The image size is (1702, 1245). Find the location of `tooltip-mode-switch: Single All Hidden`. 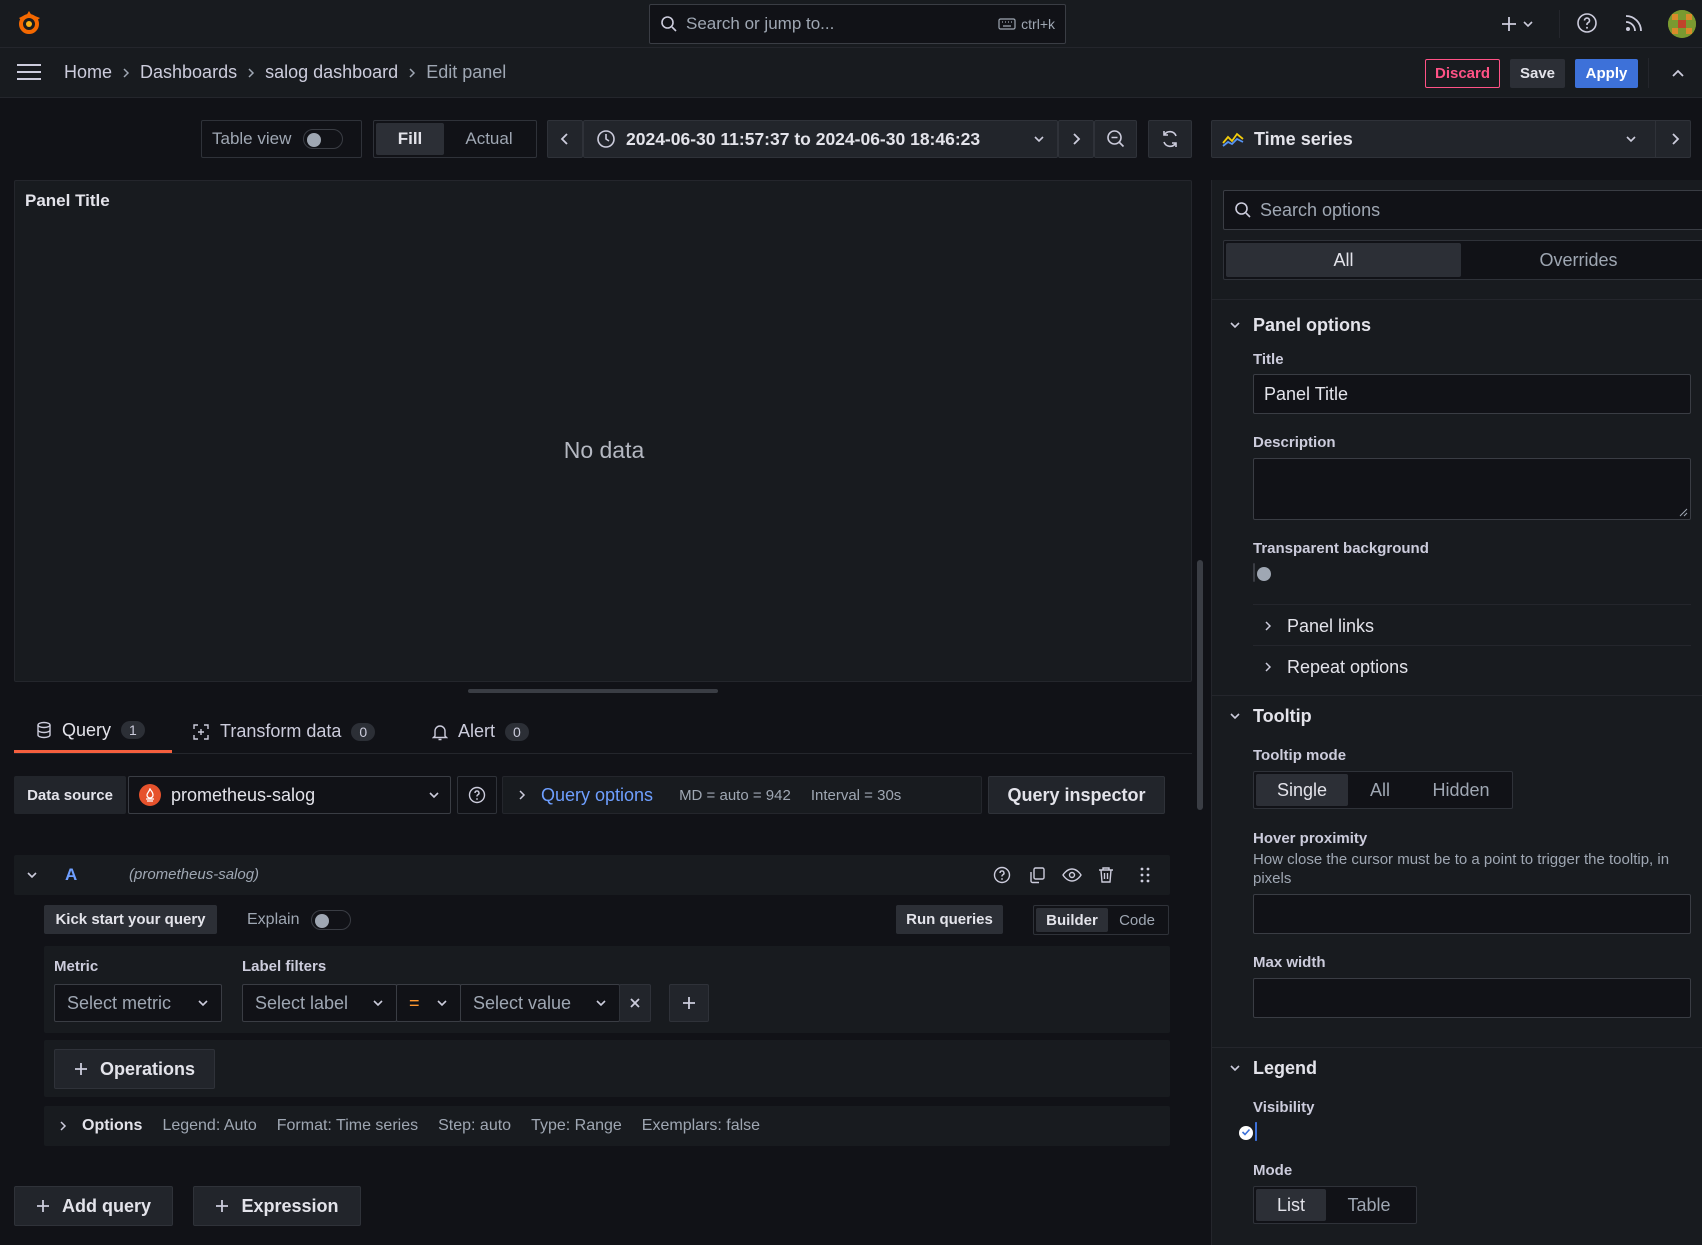

tooltip-mode-switch: Single All Hidden is located at coordinates (1383, 790).